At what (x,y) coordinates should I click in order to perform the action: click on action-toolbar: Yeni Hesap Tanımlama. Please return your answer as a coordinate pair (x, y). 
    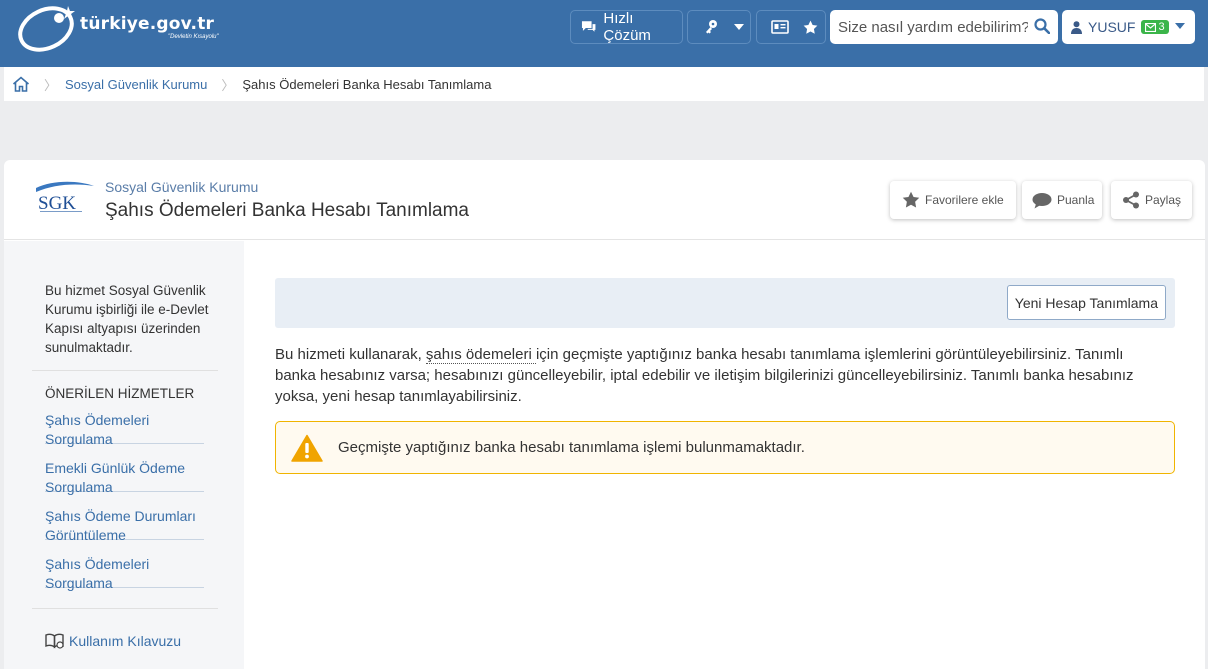
    Looking at the image, I should click on (725, 303).